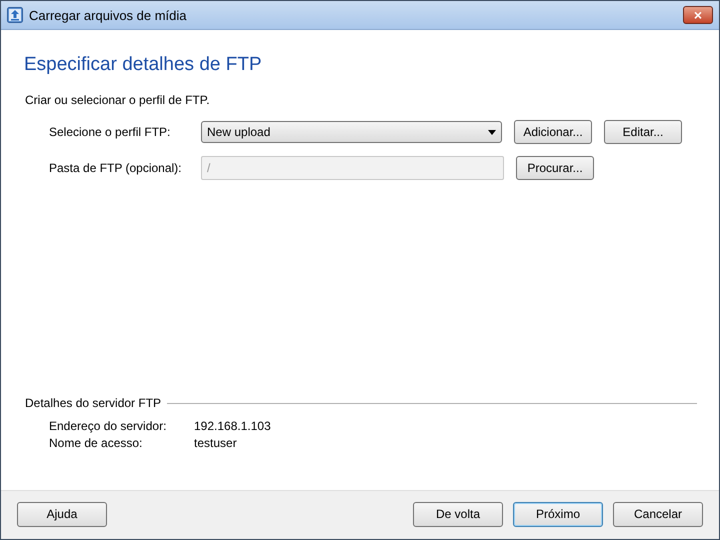 The height and width of the screenshot is (540, 720). What do you see at coordinates (351, 132) in the screenshot?
I see `profile-dropdown: New upload` at bounding box center [351, 132].